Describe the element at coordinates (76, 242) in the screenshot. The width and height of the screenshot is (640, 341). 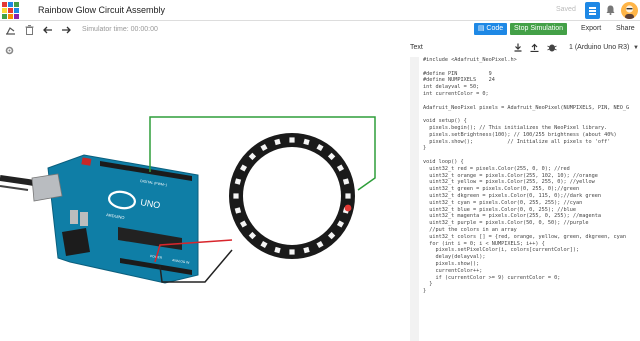
I see `power-jack` at that location.